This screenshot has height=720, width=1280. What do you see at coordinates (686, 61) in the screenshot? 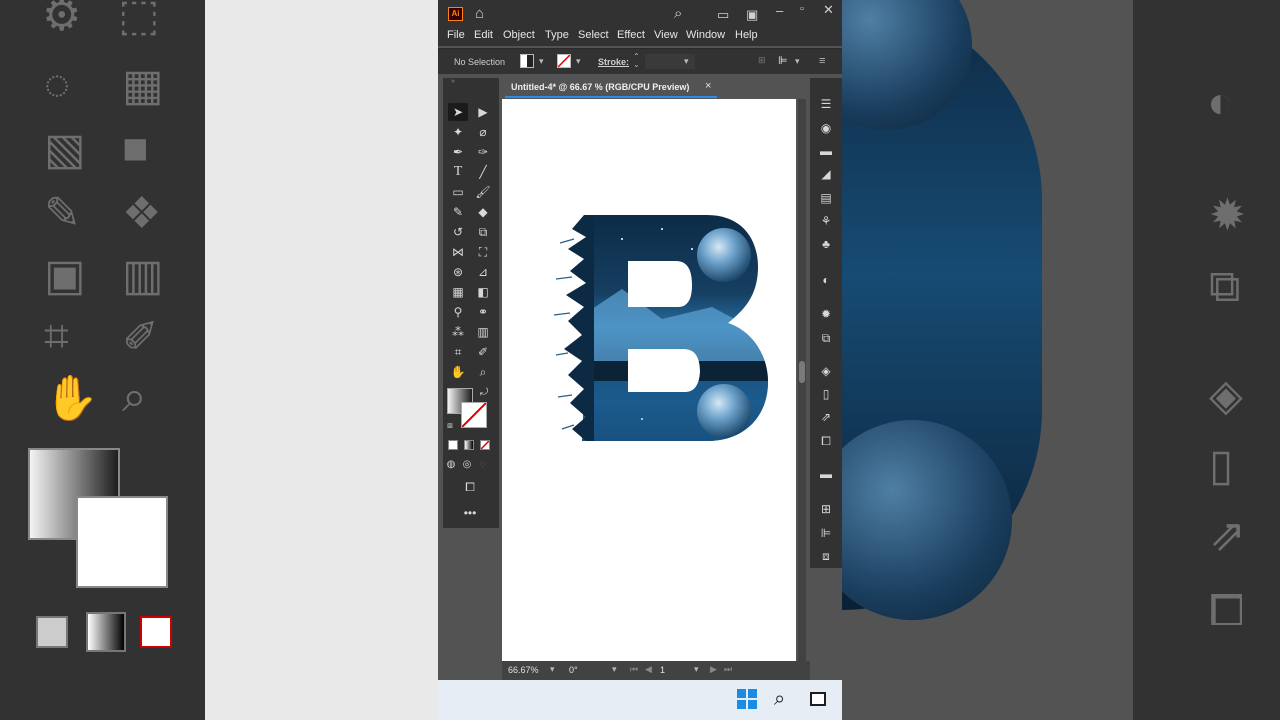
I see `stroke-weight-dropdown-icon: ▾` at bounding box center [686, 61].